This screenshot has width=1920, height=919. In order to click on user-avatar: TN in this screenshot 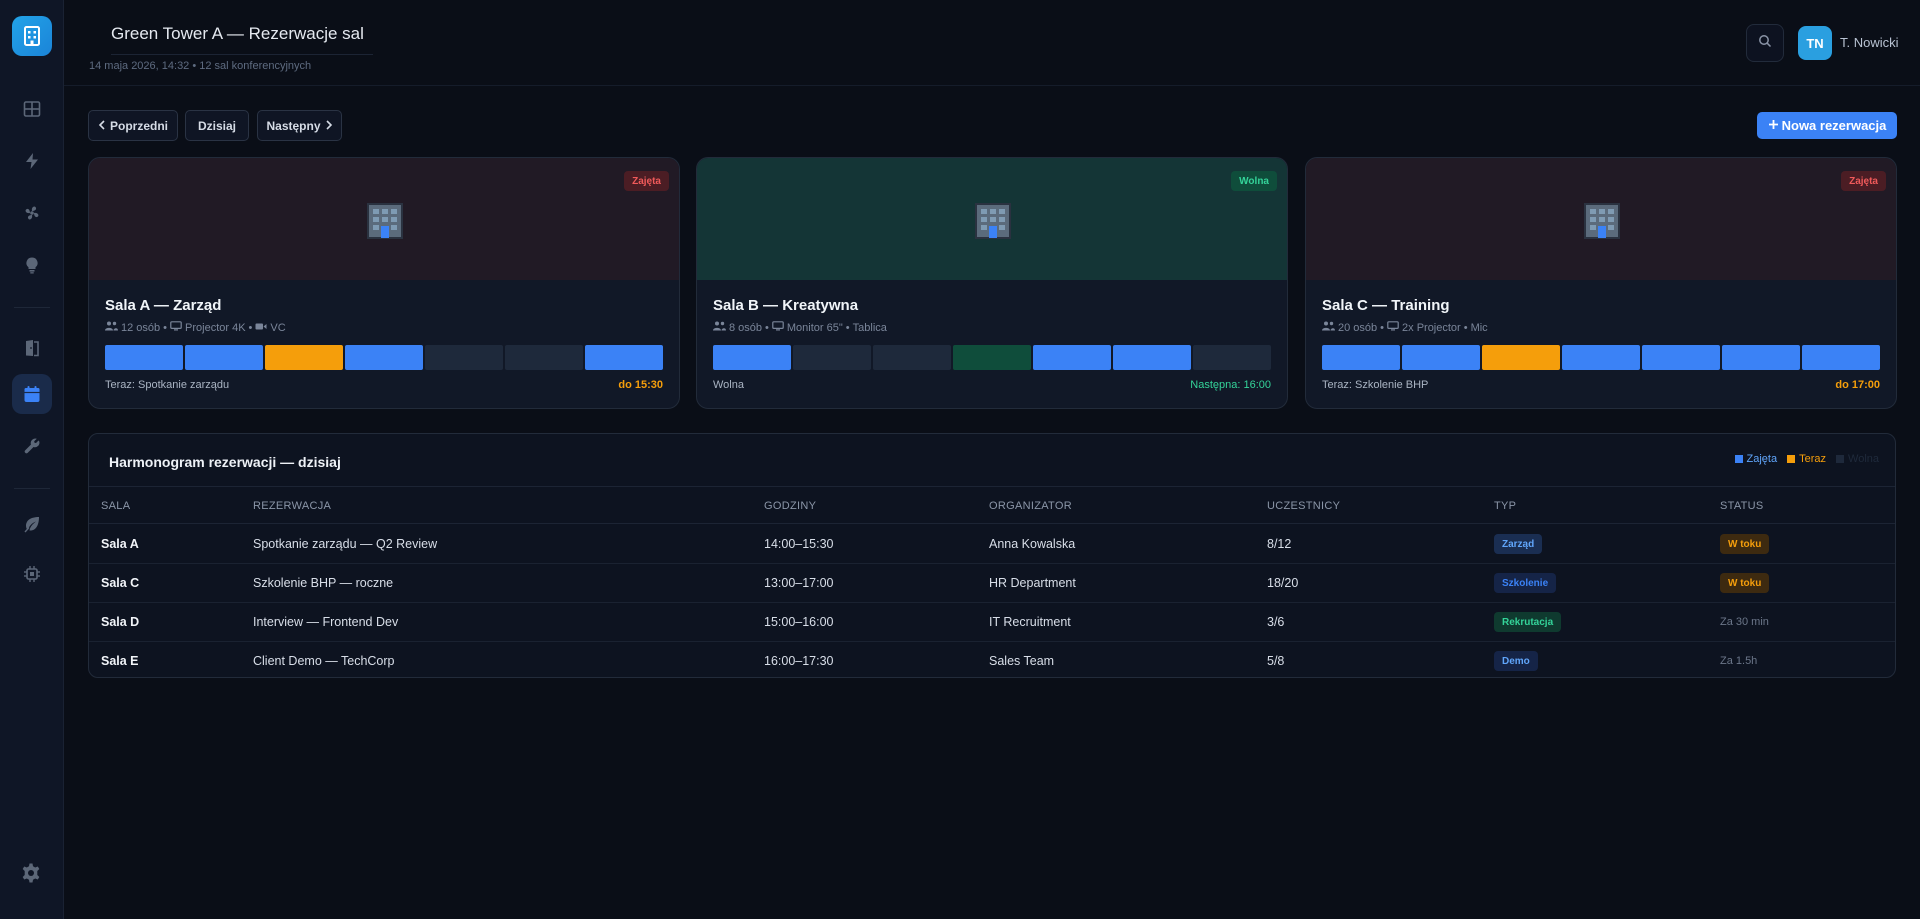, I will do `click(1815, 43)`.